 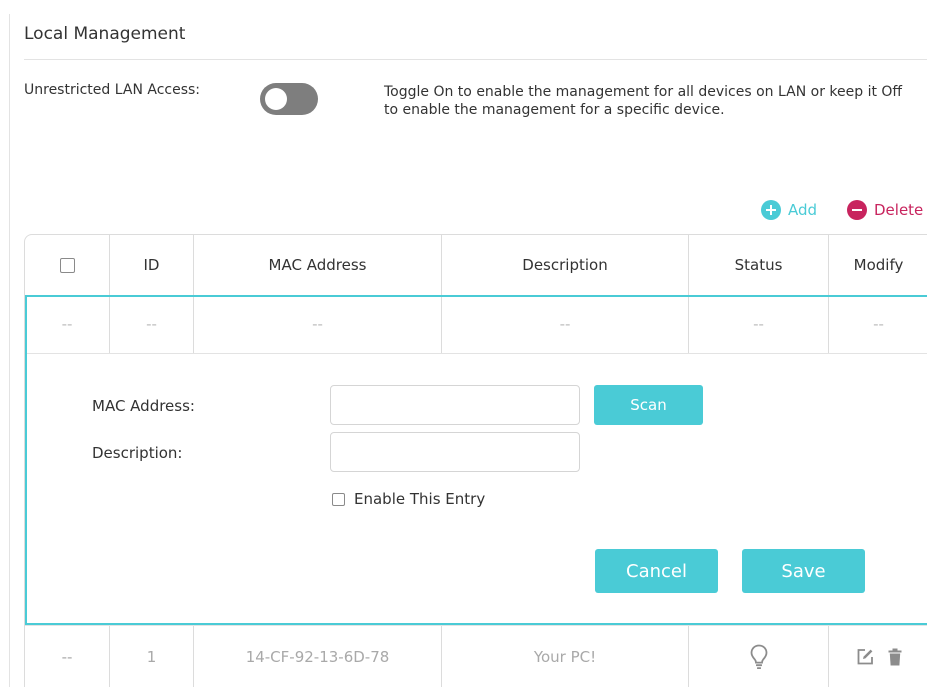 I want to click on table-cell-status, so click(x=759, y=656).